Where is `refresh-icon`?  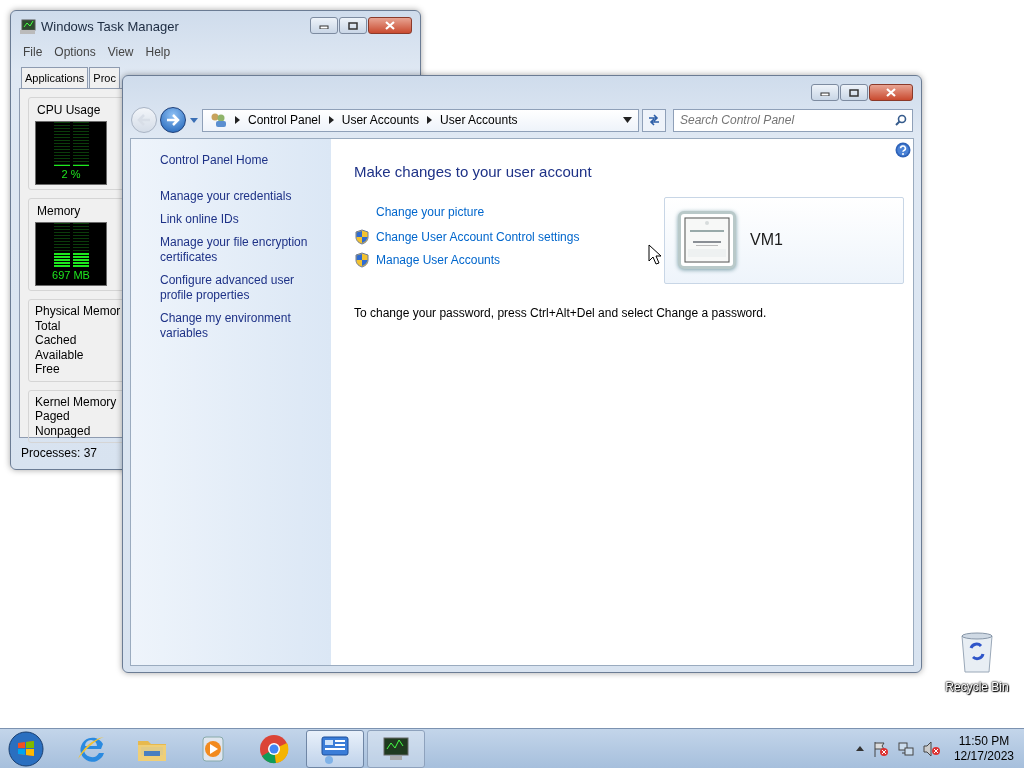 refresh-icon is located at coordinates (654, 120).